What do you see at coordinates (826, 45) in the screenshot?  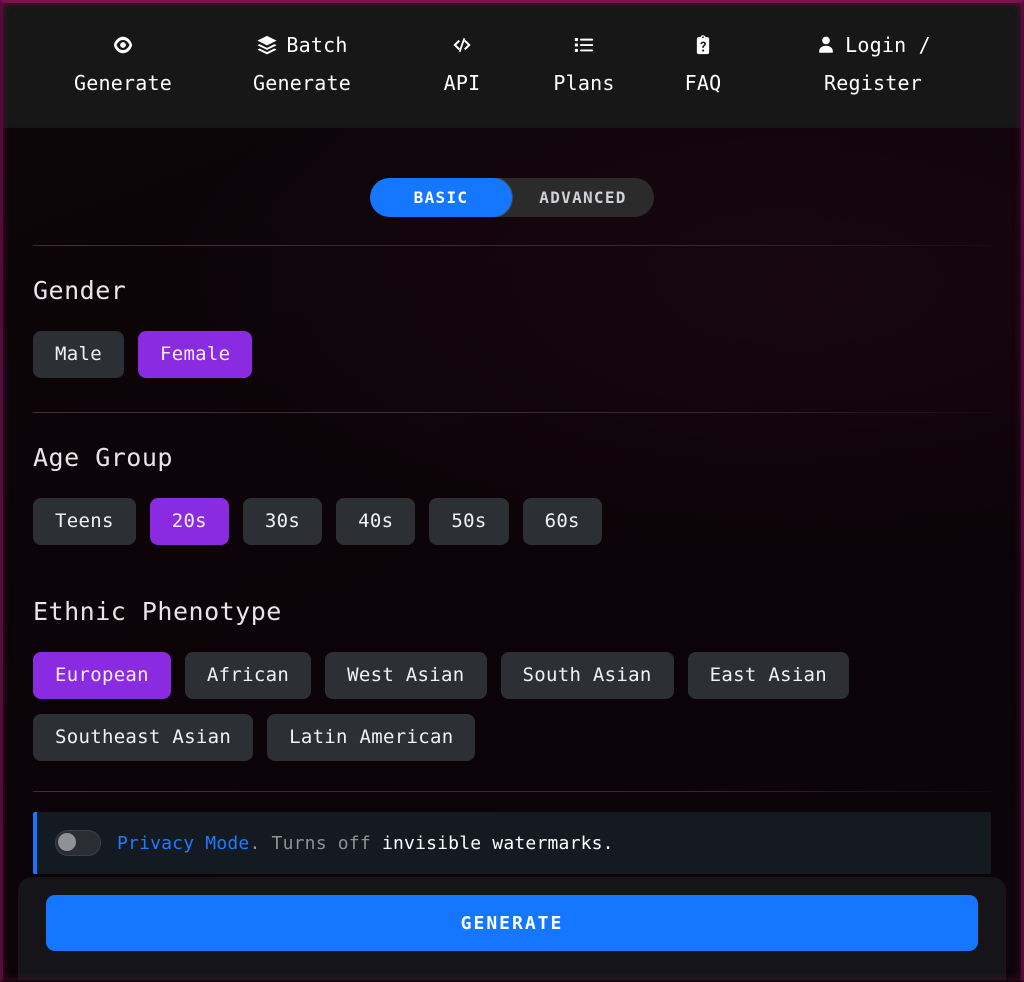 I see `user-icon` at bounding box center [826, 45].